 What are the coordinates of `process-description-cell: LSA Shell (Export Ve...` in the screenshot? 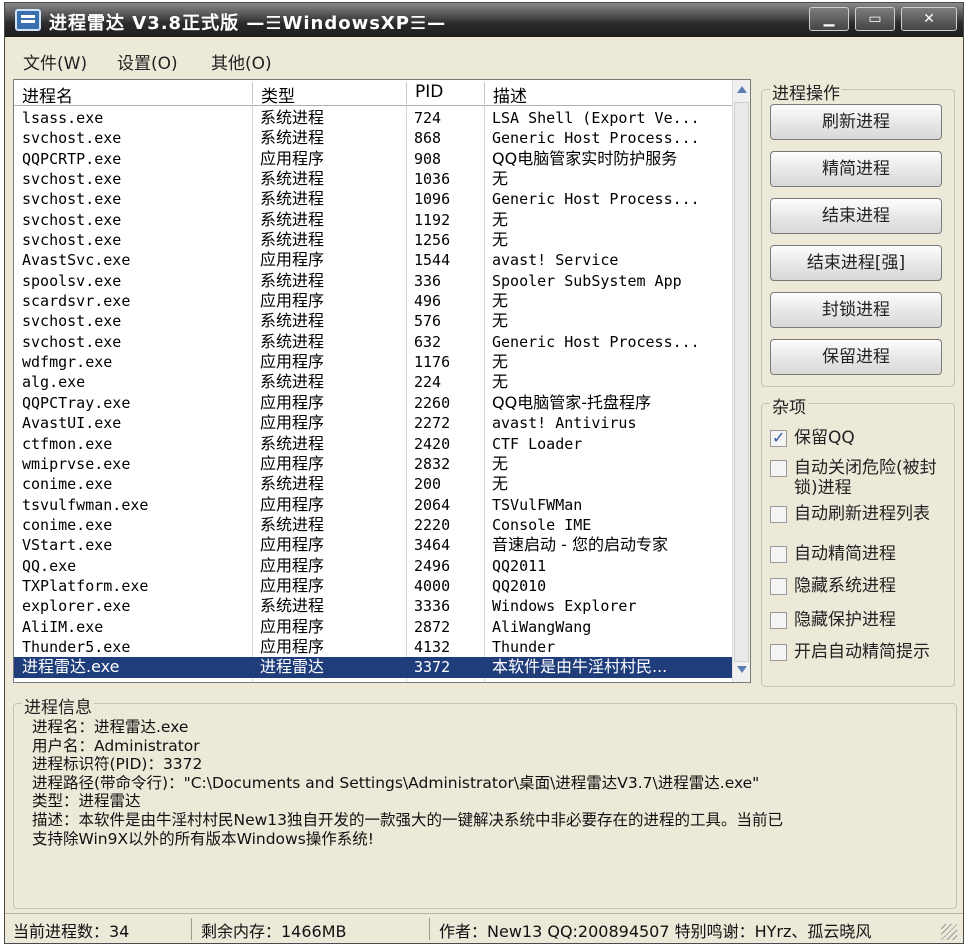 It's located at (596, 118).